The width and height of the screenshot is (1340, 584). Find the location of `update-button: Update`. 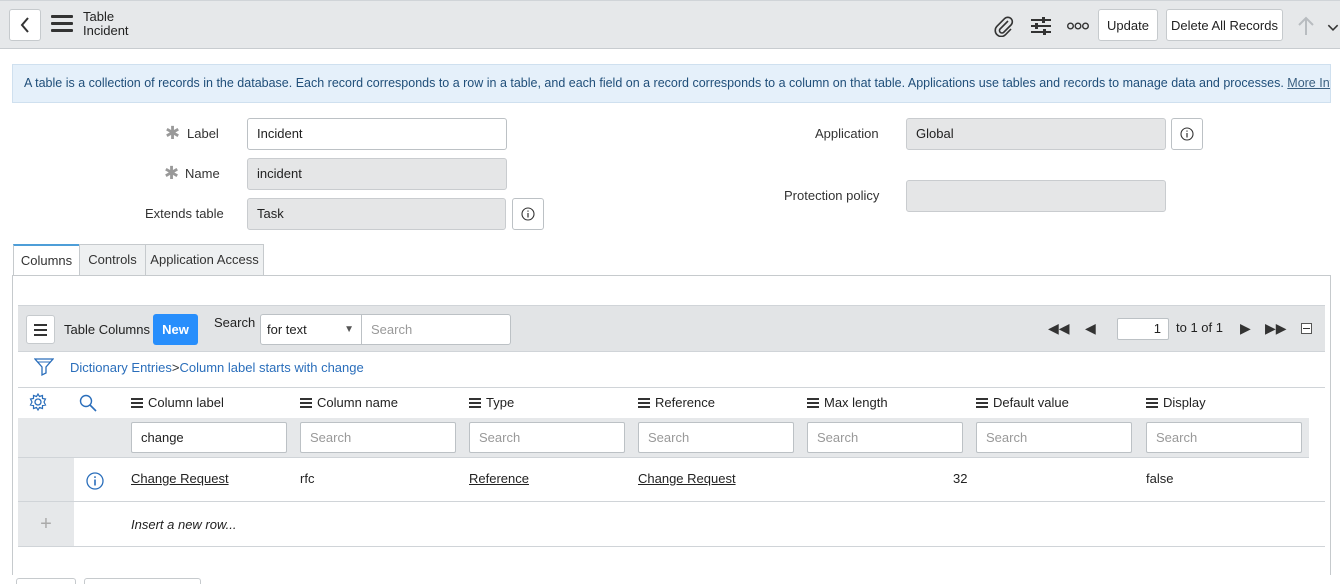

update-button: Update is located at coordinates (1128, 25).